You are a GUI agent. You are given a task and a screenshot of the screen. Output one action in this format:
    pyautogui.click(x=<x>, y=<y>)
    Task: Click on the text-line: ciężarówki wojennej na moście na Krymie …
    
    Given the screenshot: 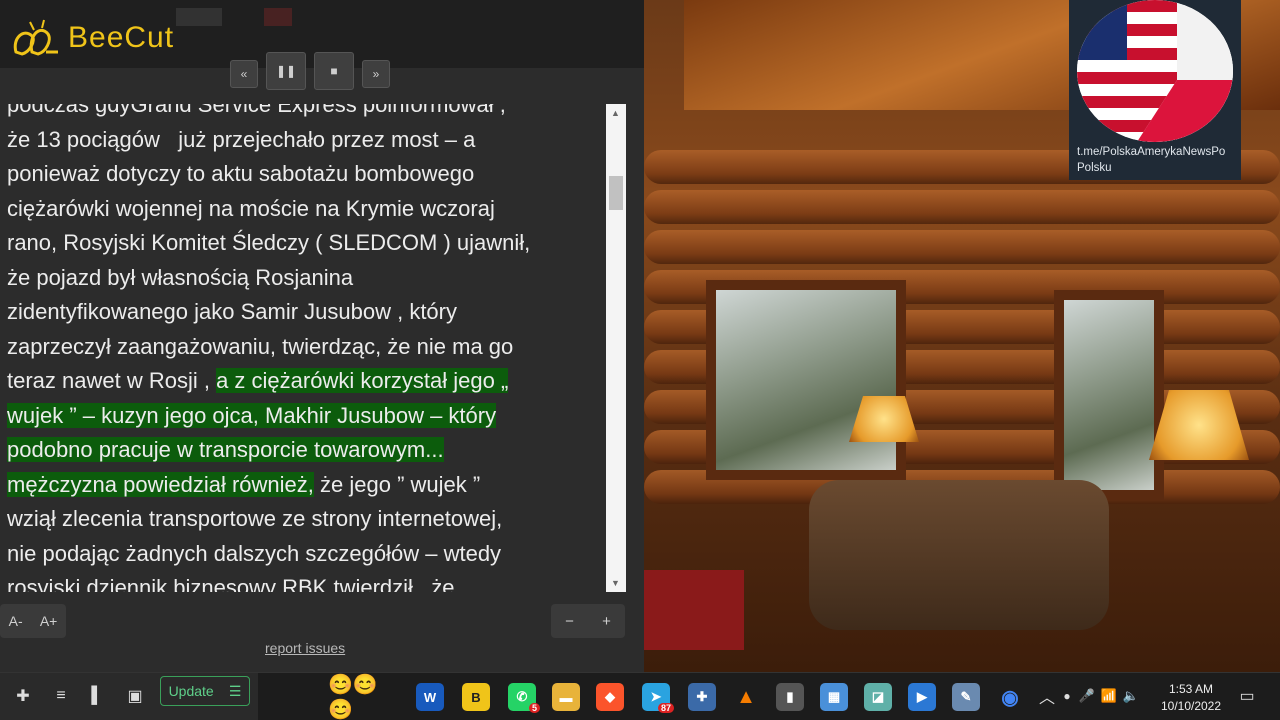 What is the action you would take?
    pyautogui.click(x=304, y=209)
    